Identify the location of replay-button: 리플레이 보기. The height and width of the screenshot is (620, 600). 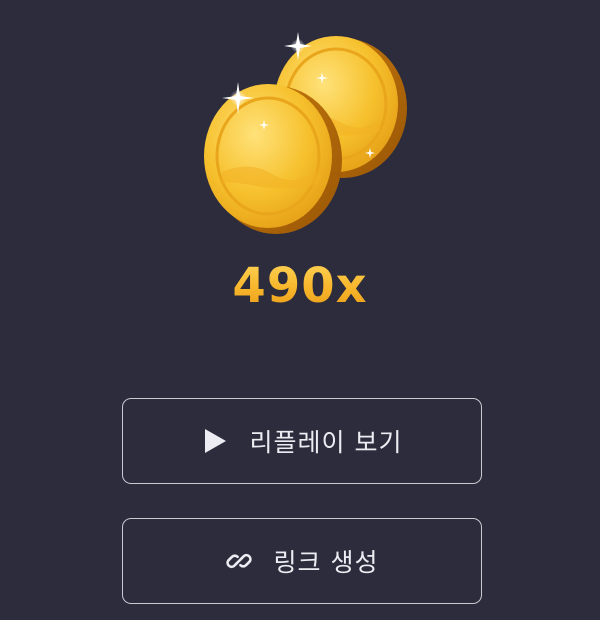
(302, 441).